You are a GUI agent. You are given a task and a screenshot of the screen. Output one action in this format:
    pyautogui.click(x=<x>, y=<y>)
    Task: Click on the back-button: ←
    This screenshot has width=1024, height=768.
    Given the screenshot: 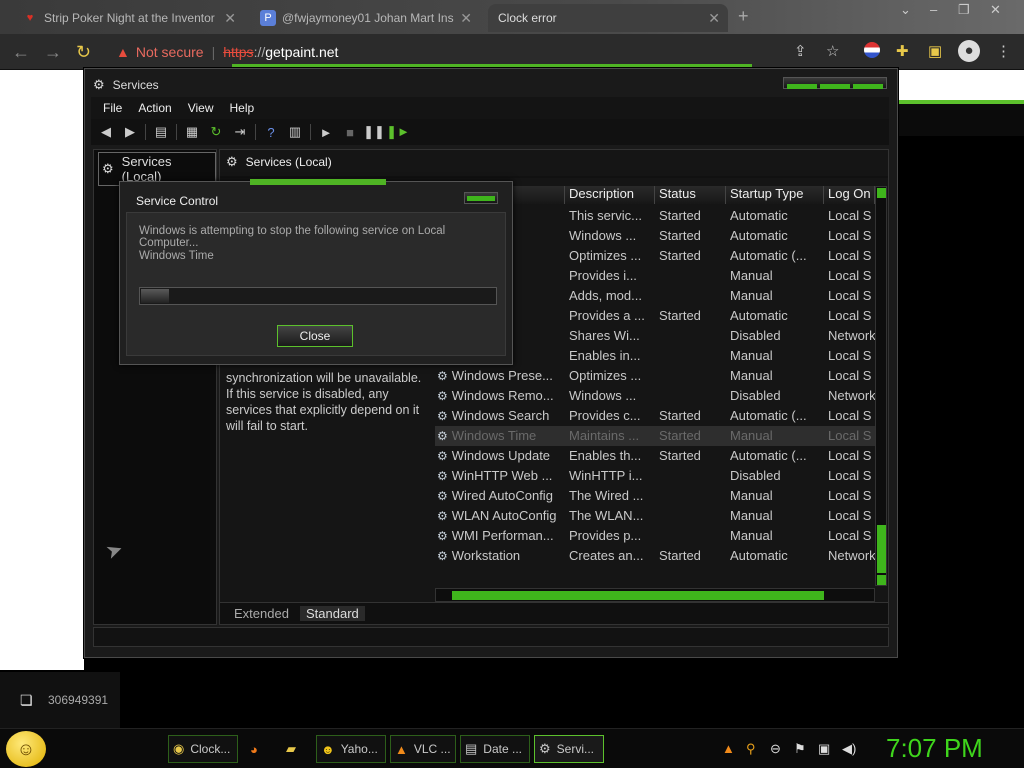 What is the action you would take?
    pyautogui.click(x=21, y=52)
    